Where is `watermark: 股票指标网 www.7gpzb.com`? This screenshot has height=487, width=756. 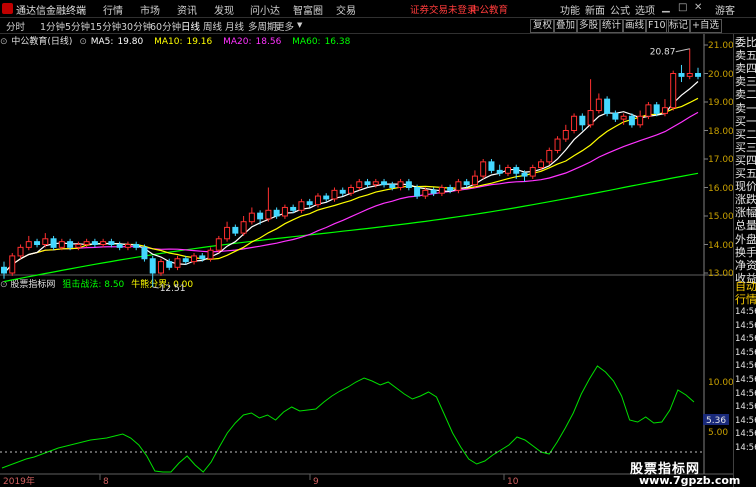
watermark: 股票指标网 www.7gpzb.com is located at coordinates (678, 472).